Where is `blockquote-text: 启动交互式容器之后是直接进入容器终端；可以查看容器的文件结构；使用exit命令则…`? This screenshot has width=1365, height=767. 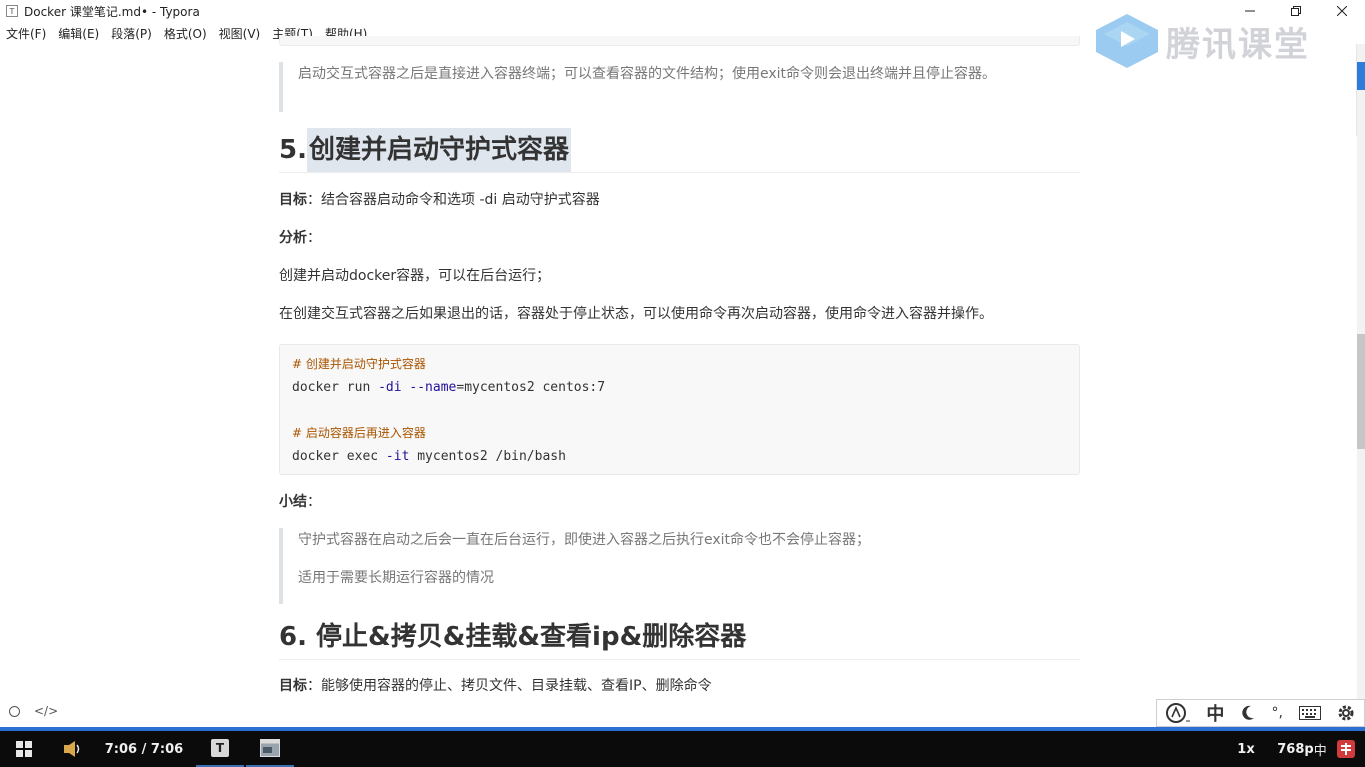 blockquote-text: 启动交互式容器之后是直接进入容器终端；可以查看容器的文件结构；使用exit命令则… is located at coordinates (647, 74).